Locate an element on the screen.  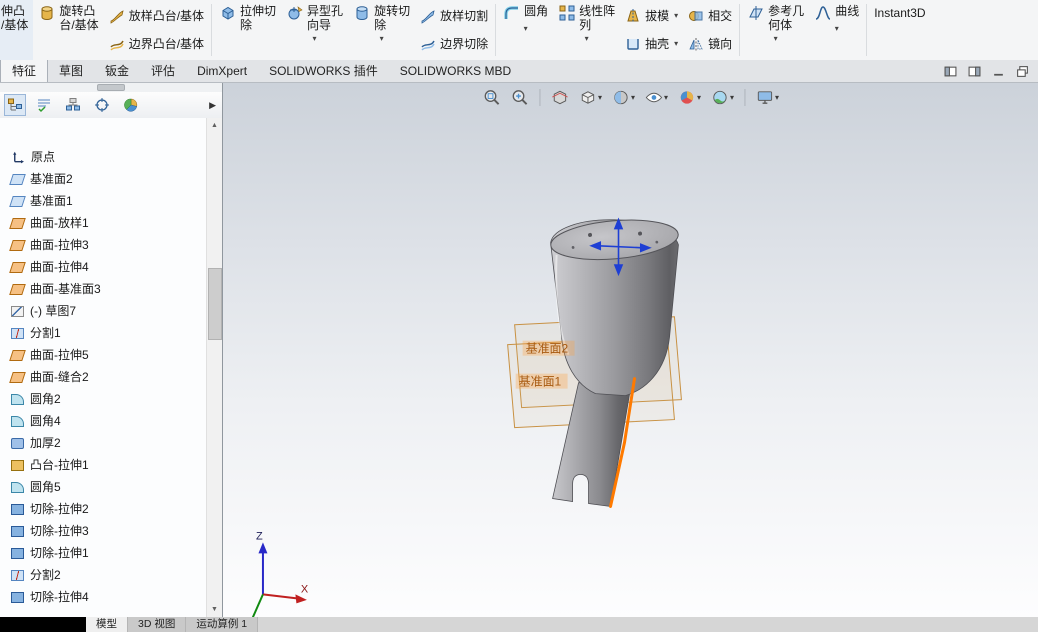
curve-button: 曲线 ▾ is located at coordinates (836, 30).